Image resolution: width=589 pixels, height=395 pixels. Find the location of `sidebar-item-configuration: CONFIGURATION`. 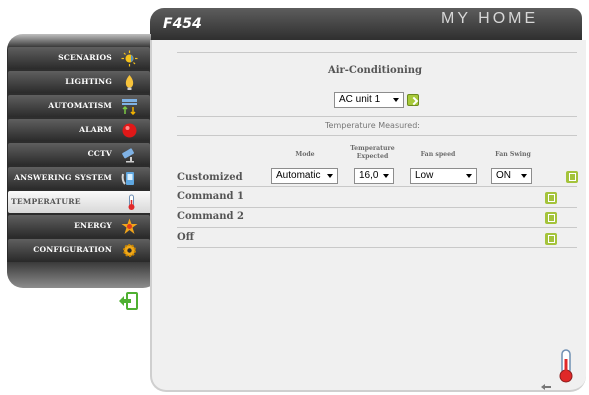

sidebar-item-configuration: CONFIGURATION is located at coordinates (79, 250).